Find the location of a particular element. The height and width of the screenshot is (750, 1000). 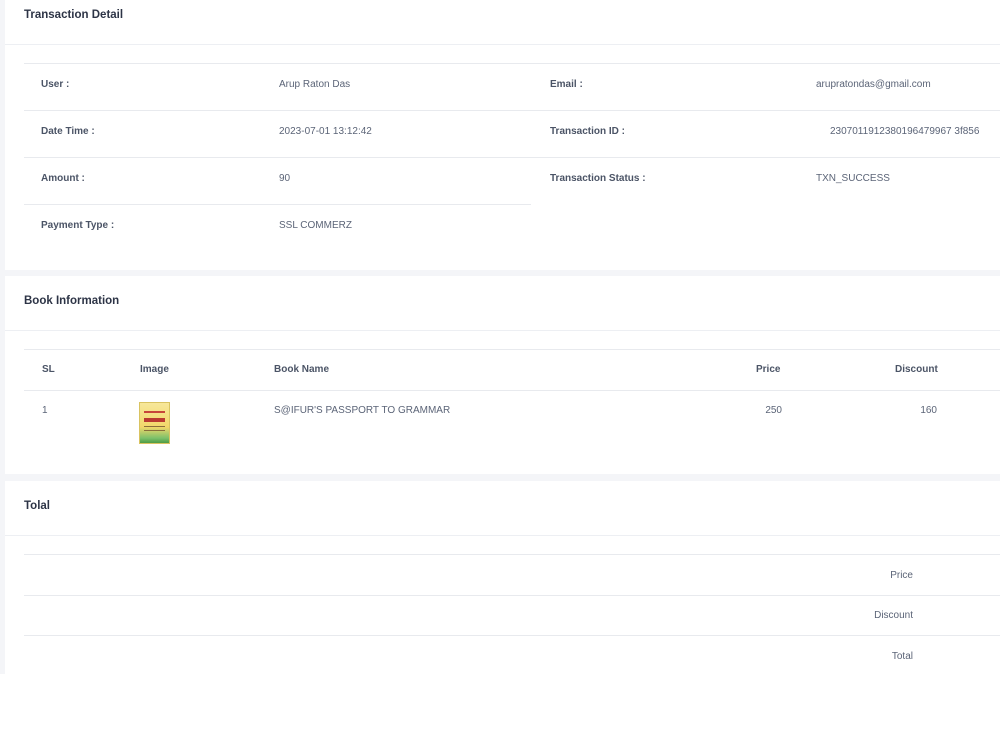

book-price: 250 is located at coordinates (773, 410).